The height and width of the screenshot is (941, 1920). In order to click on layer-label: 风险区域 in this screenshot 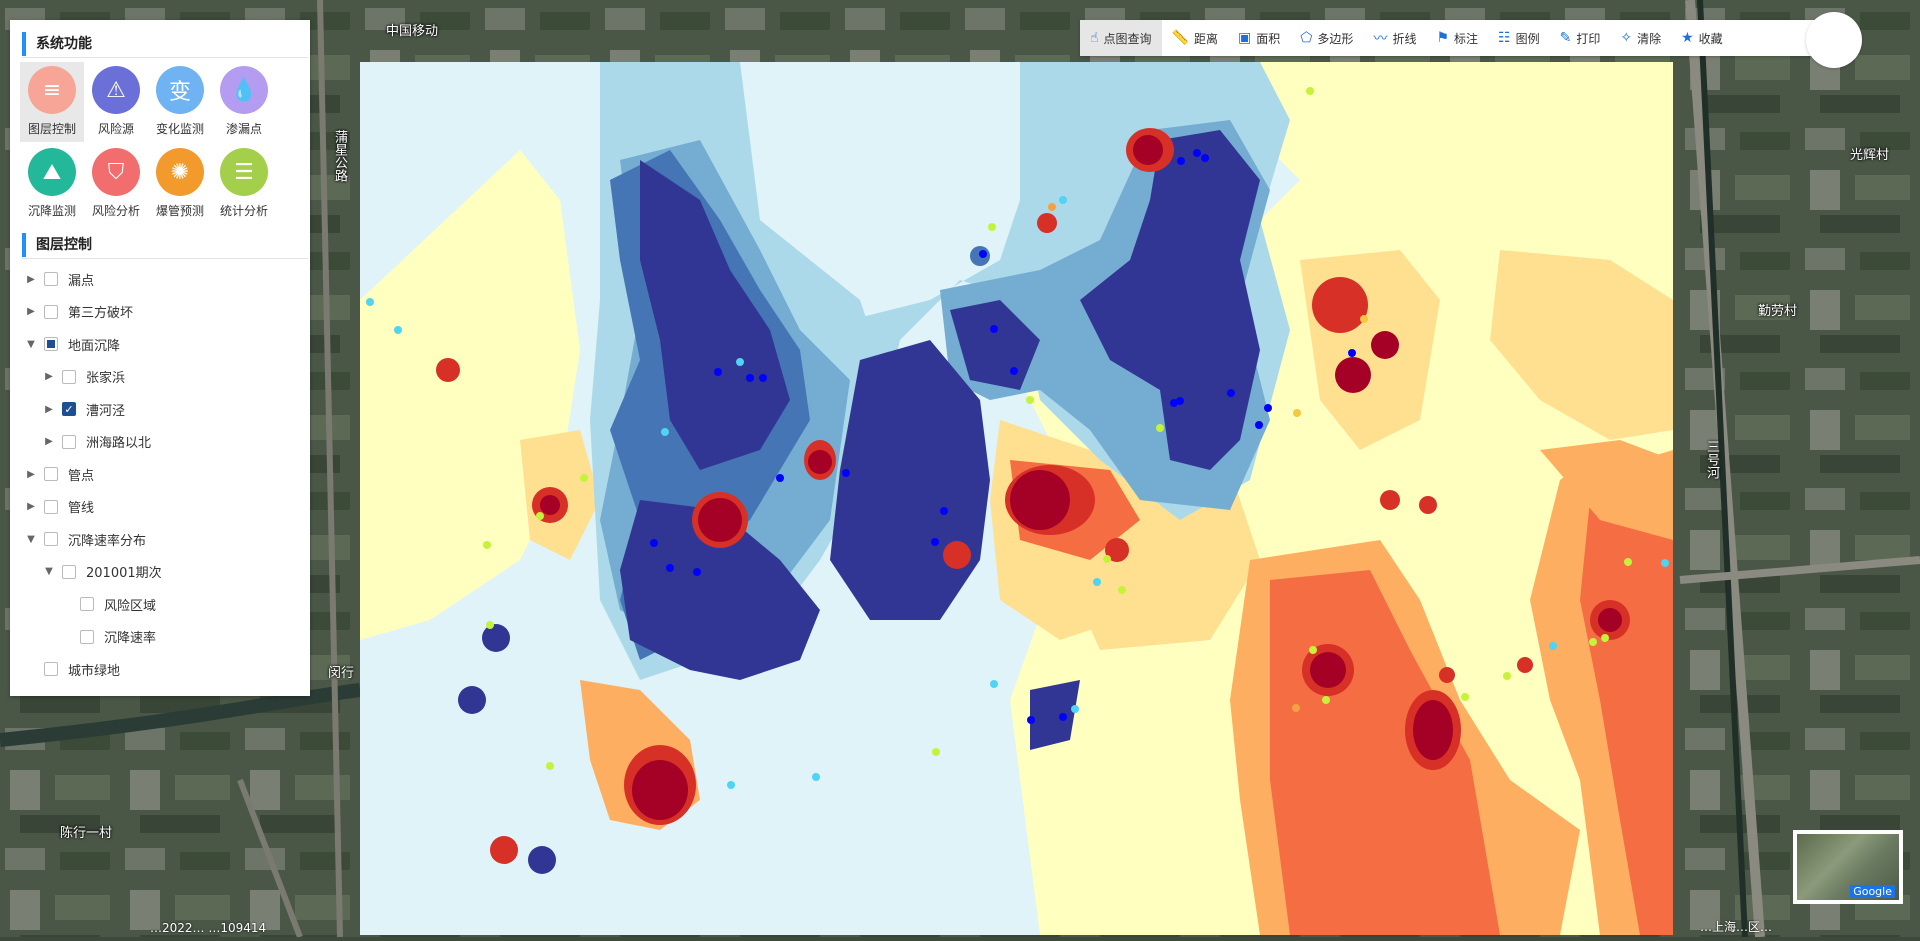, I will do `click(130, 606)`.